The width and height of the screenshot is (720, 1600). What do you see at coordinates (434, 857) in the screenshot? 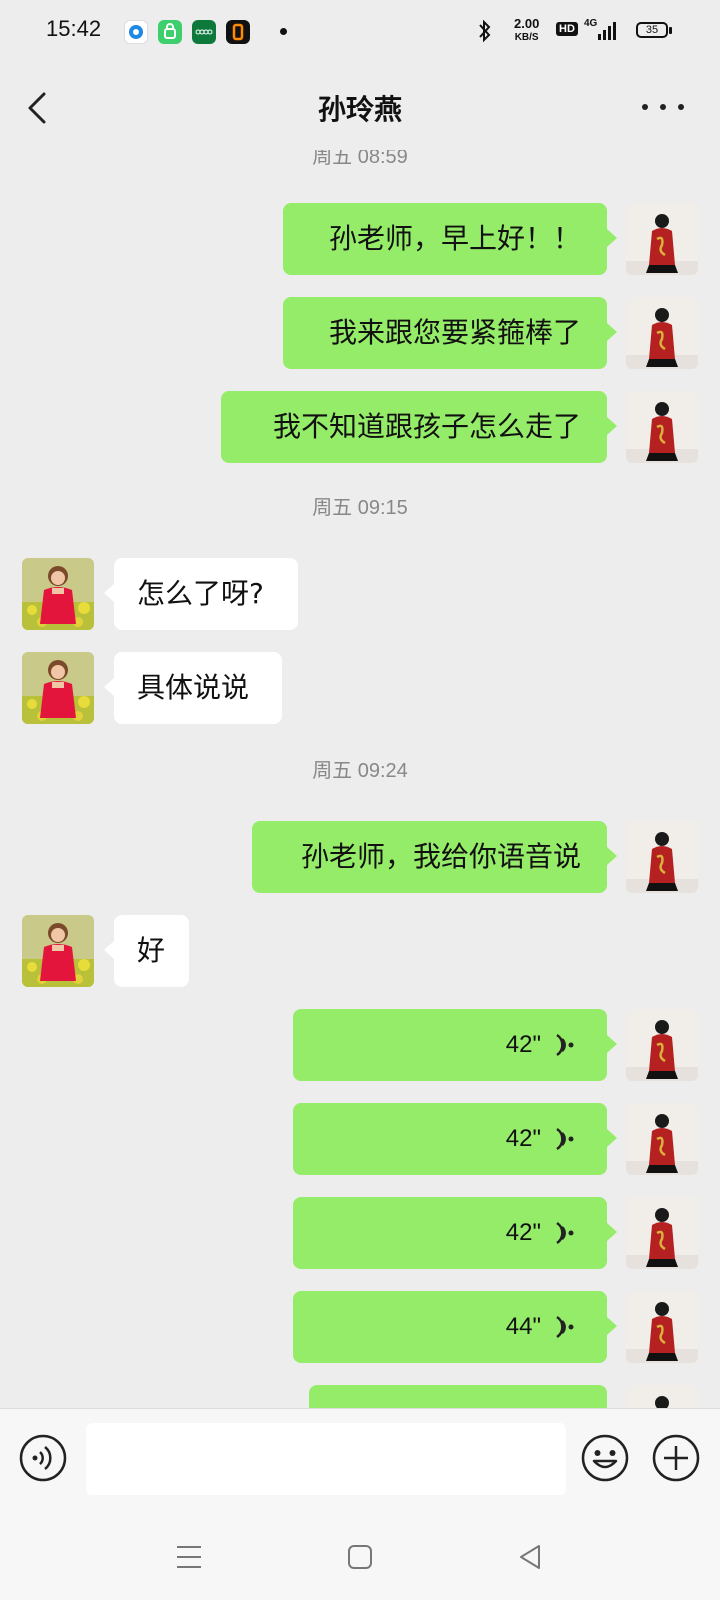
I see `message-bubble-sent: 孙老师，我给你语音说` at bounding box center [434, 857].